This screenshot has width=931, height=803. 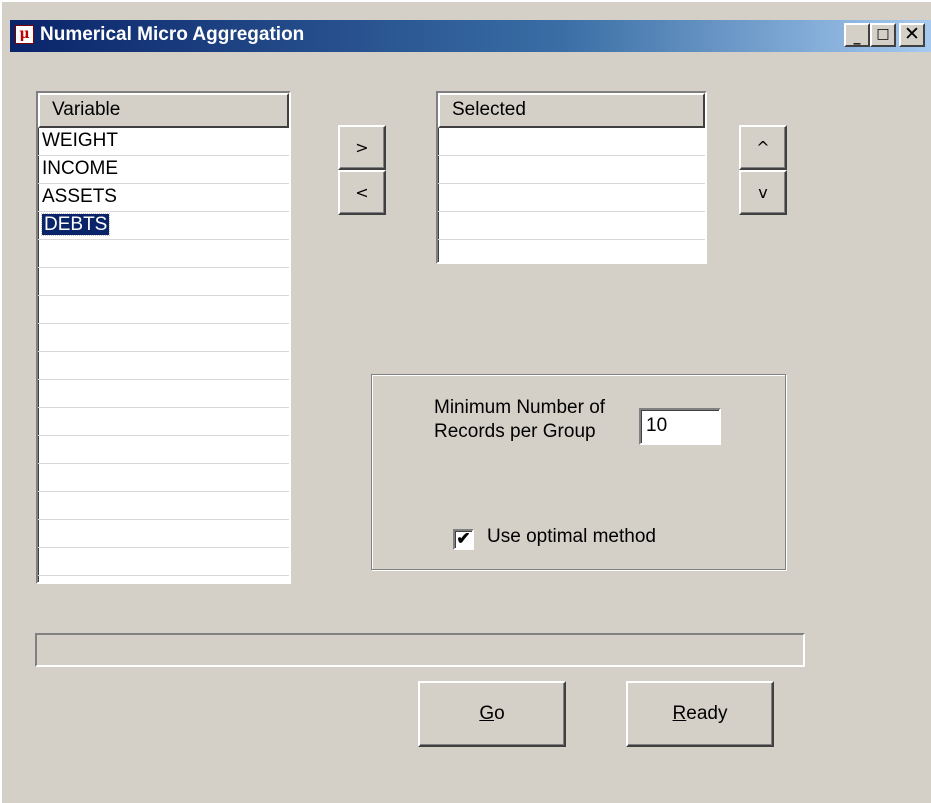 I want to click on go-label: o, so click(x=499, y=713).